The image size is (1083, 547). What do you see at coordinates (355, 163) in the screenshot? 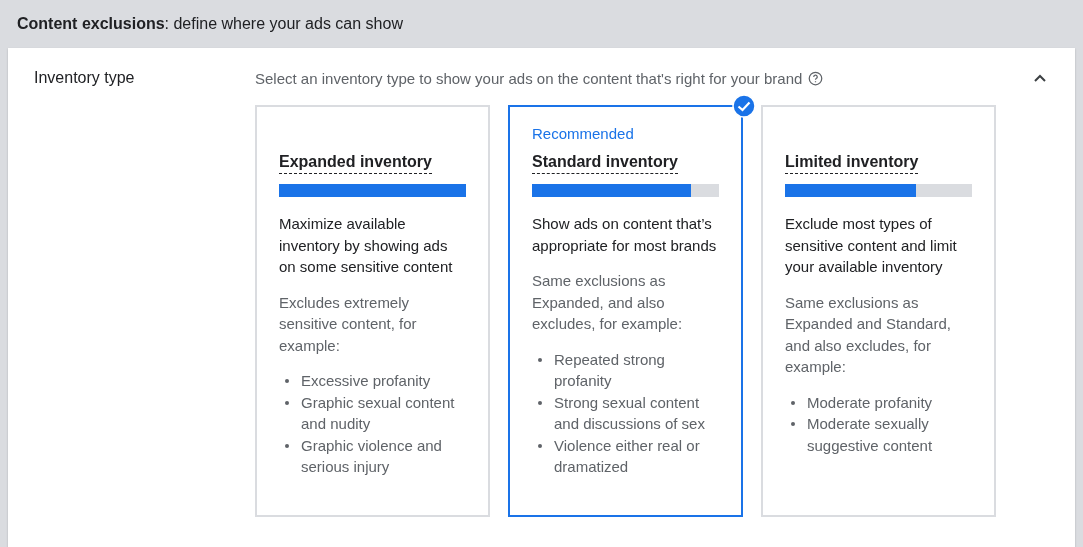
I see `option-title: Expanded inventory` at bounding box center [355, 163].